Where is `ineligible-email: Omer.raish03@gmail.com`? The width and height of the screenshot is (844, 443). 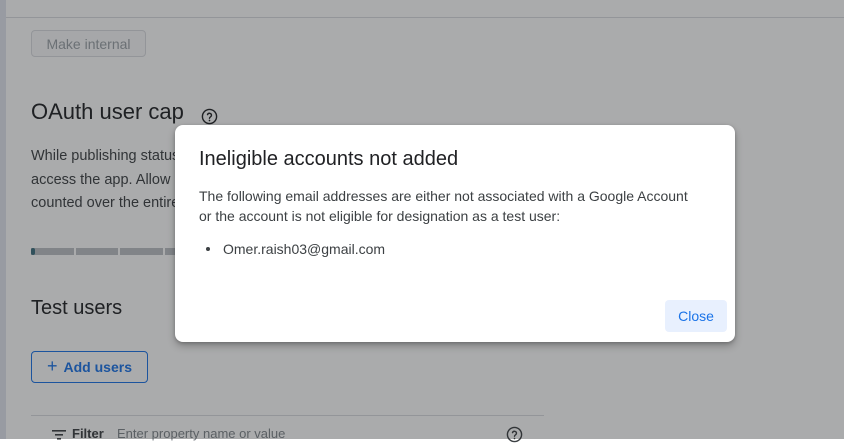 ineligible-email: Omer.raish03@gmail.com is located at coordinates (304, 249).